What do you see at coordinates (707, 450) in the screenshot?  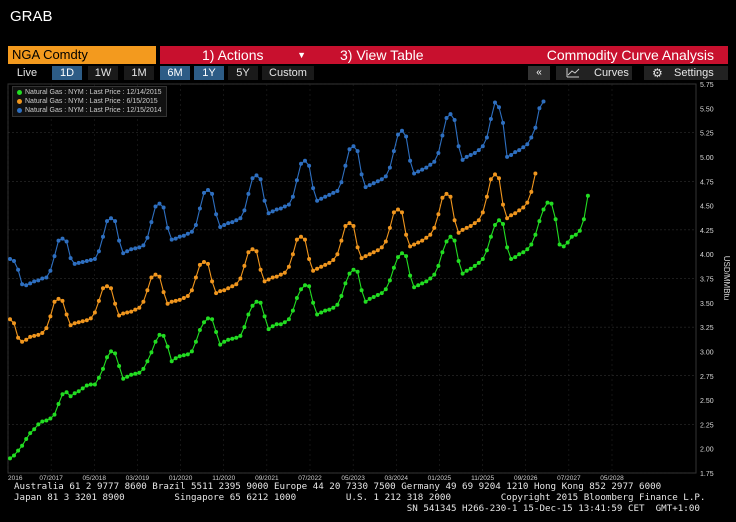 I see `y-tick-label: 2.00` at bounding box center [707, 450].